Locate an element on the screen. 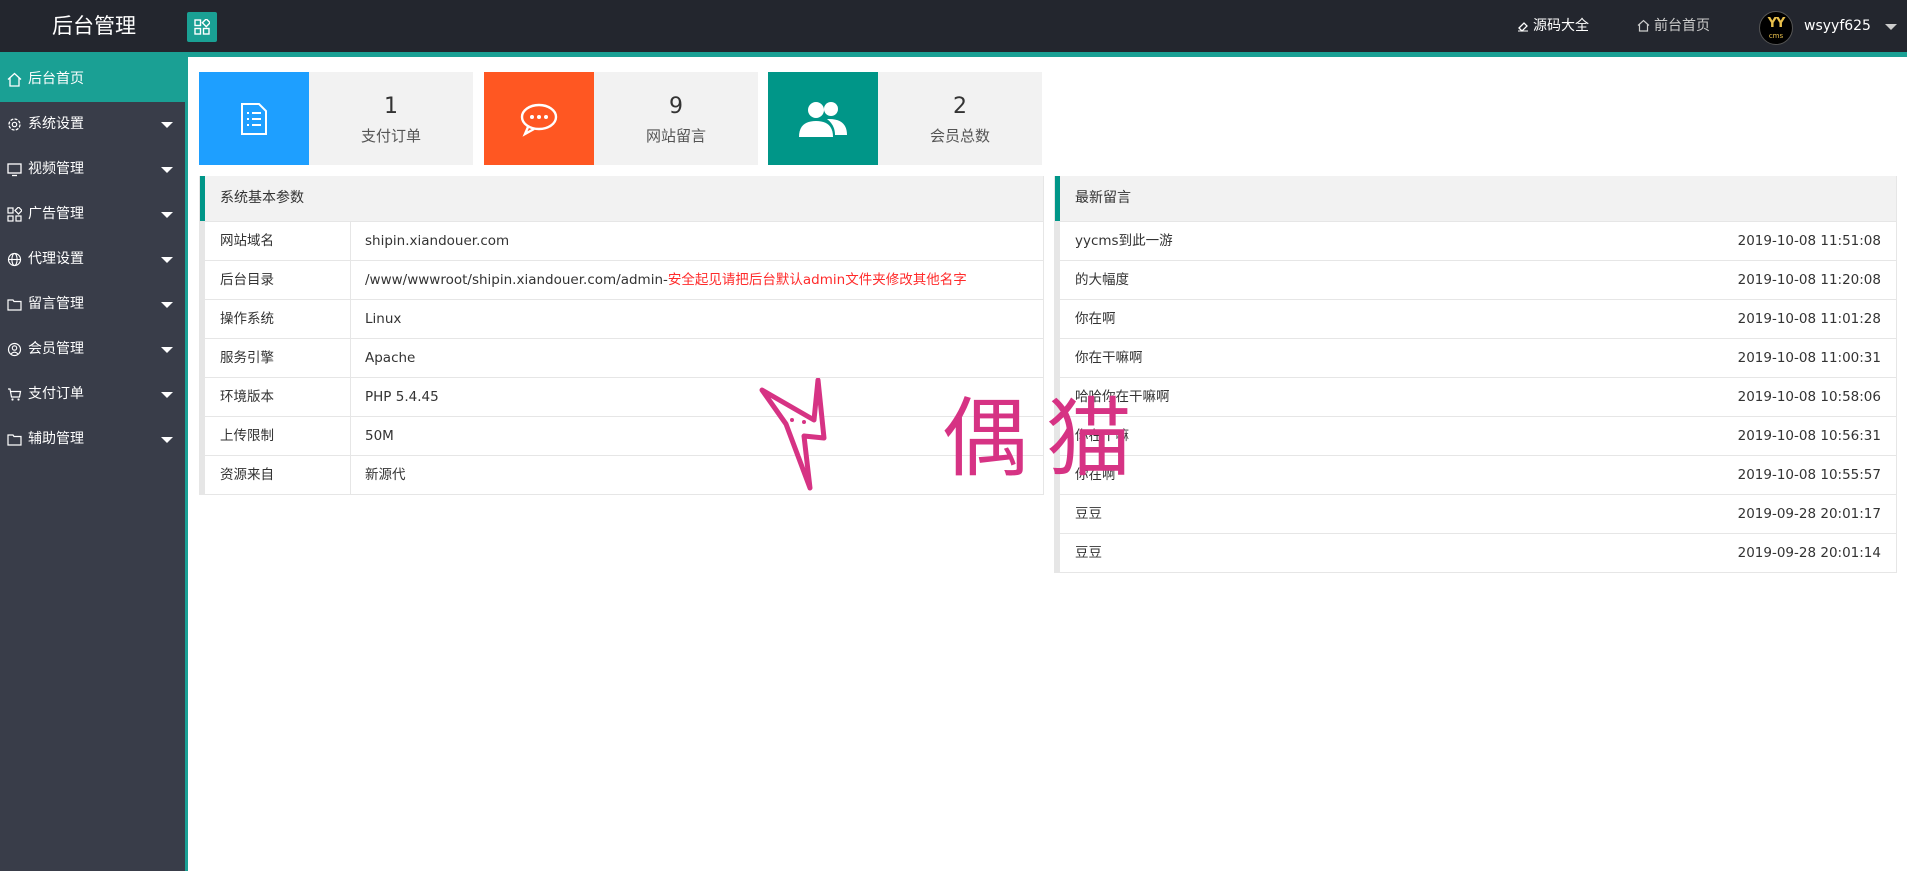 Image resolution: width=1907 pixels, height=871 pixels. param-value: Linux is located at coordinates (383, 319).